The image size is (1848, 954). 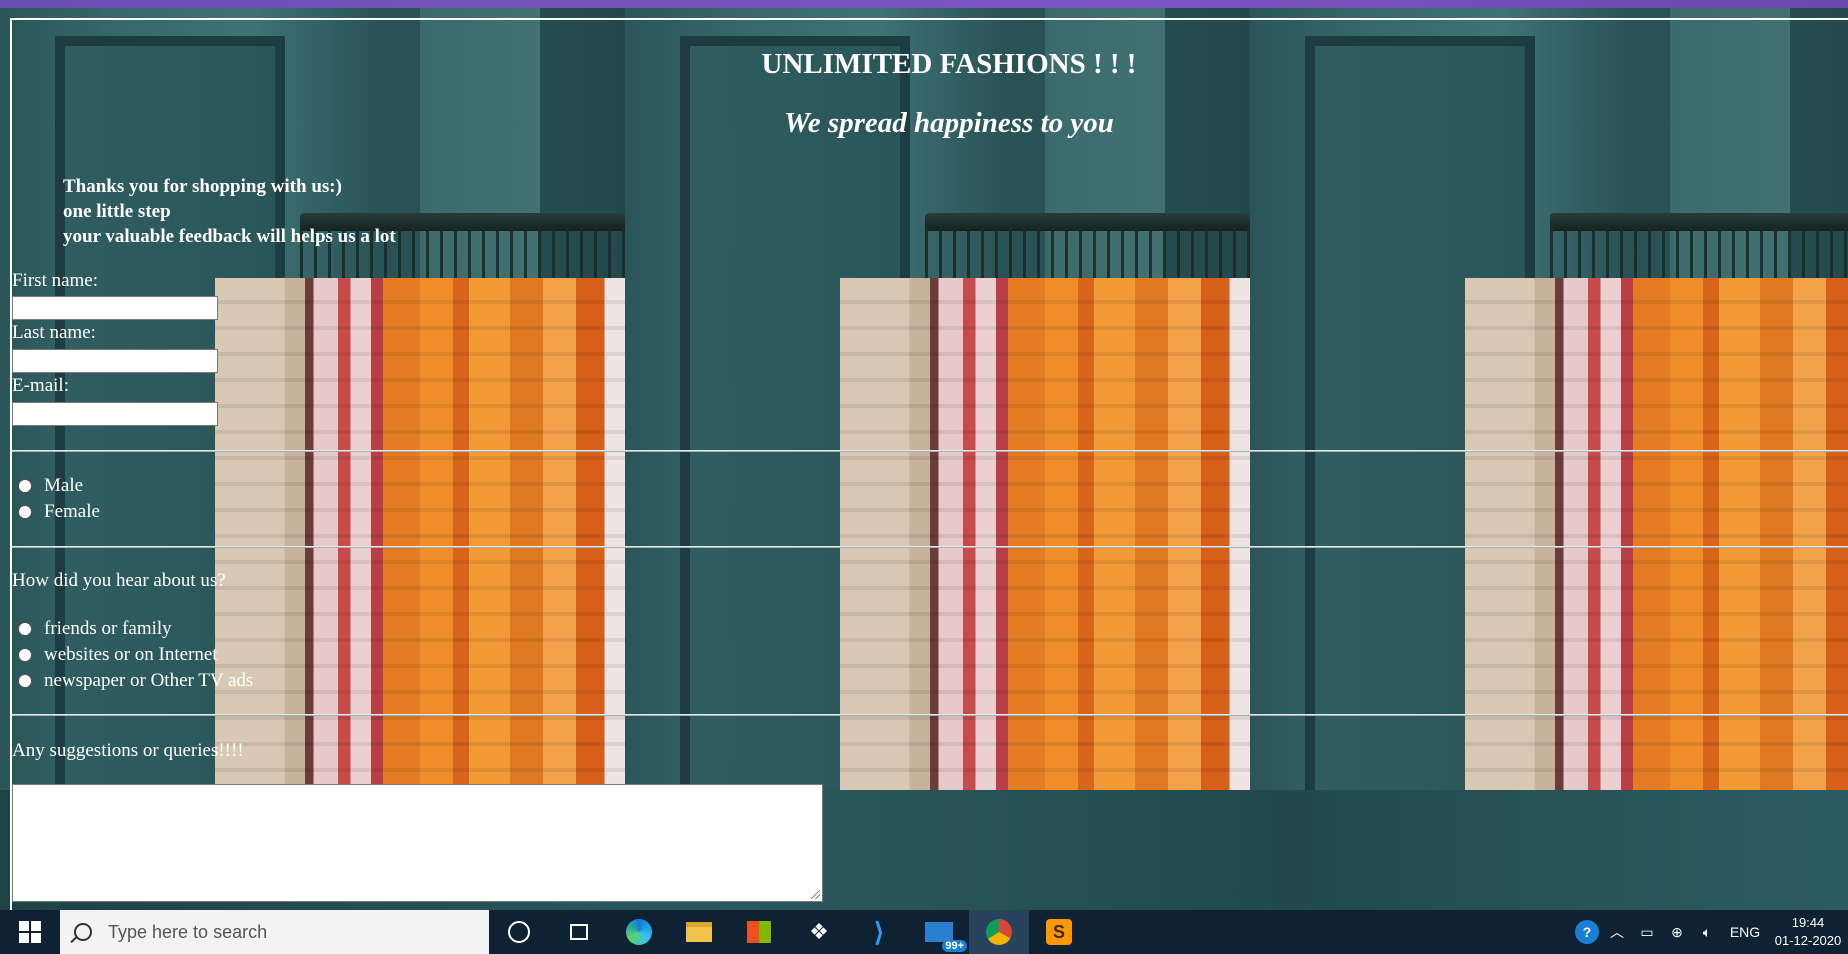 What do you see at coordinates (108, 628) in the screenshot?
I see `radio-label: friends or family` at bounding box center [108, 628].